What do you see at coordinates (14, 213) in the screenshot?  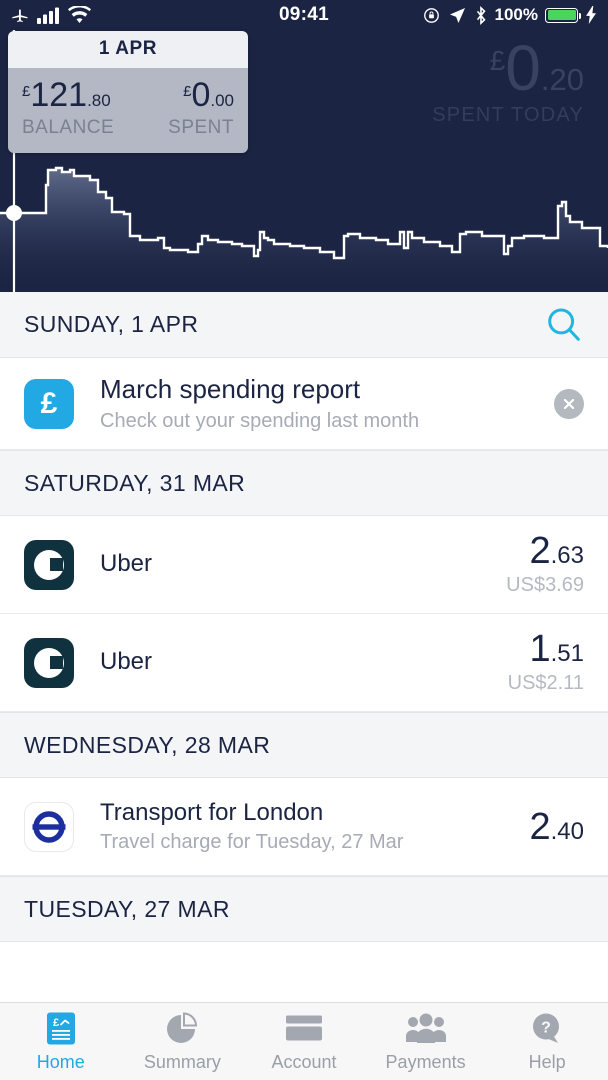 I see `chart-marker-dot` at bounding box center [14, 213].